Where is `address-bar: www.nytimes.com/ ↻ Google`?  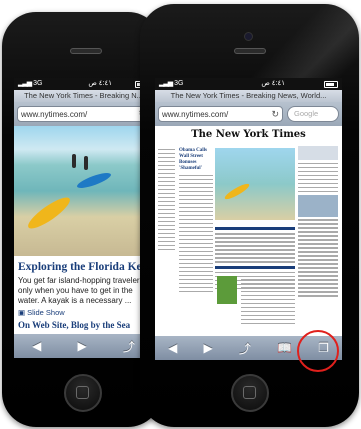 address-bar: www.nytimes.com/ ↻ Google is located at coordinates (248, 114).